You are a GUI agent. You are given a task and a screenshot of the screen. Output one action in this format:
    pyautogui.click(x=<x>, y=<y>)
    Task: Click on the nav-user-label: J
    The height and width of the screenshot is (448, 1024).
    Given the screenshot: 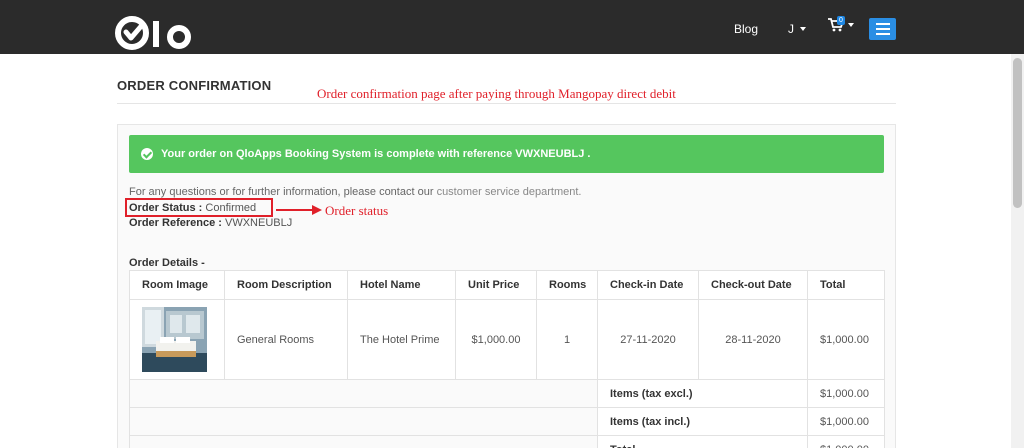 What is the action you would take?
    pyautogui.click(x=791, y=29)
    